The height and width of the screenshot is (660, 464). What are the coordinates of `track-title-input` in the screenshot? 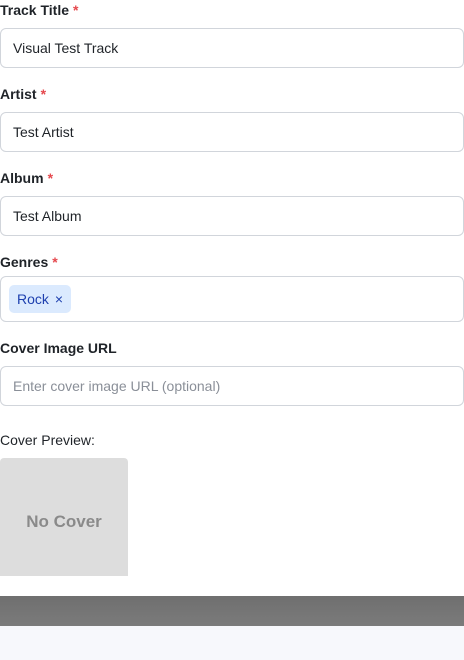 It's located at (232, 48).